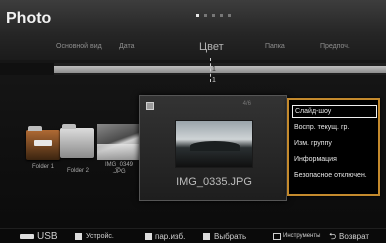 The image size is (386, 243). I want to click on menu-item-safe-remove: Безопасное отключен., so click(334, 175).